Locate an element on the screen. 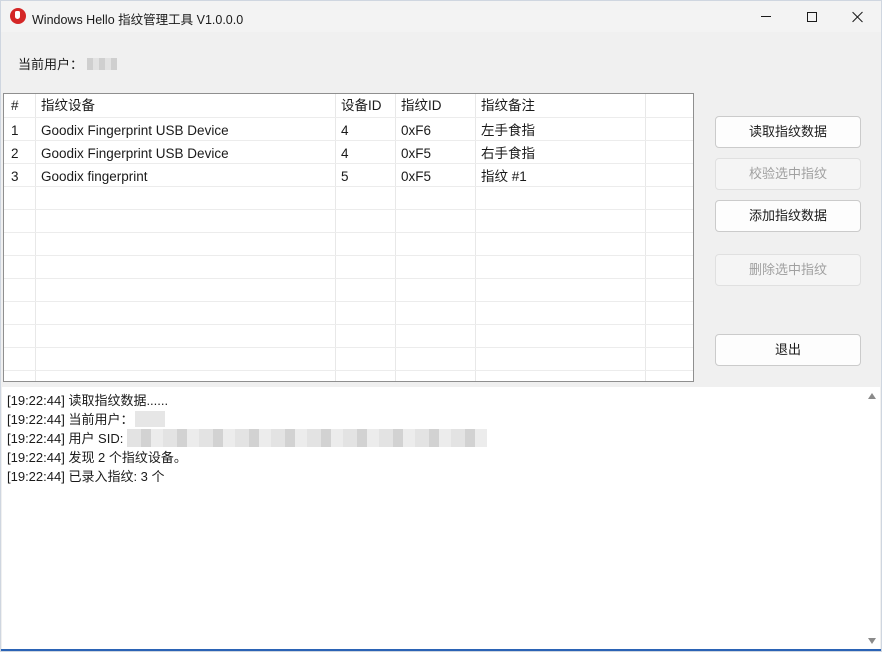 The width and height of the screenshot is (882, 652). cell-index: 2 is located at coordinates (15, 153).